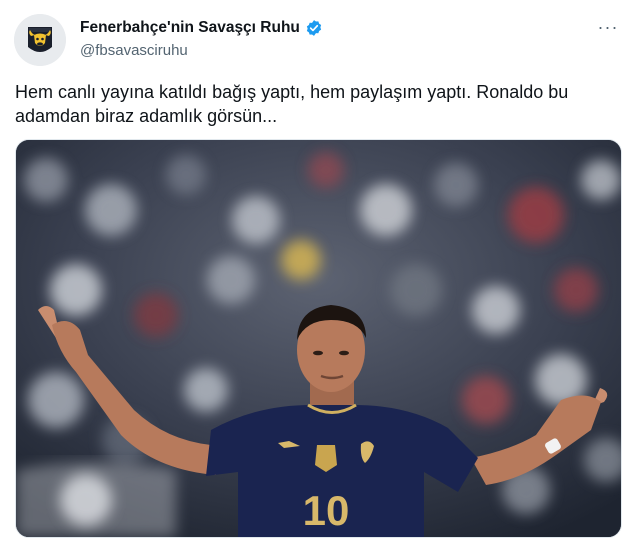 The height and width of the screenshot is (543, 635). What do you see at coordinates (190, 28) in the screenshot?
I see `display-name: Fenerbahçe'nin Savaşçı Ruhu` at bounding box center [190, 28].